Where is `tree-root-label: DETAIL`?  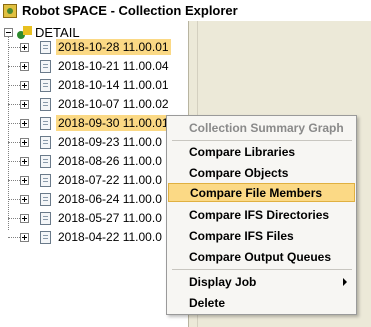
tree-root-label: DETAIL is located at coordinates (57, 32).